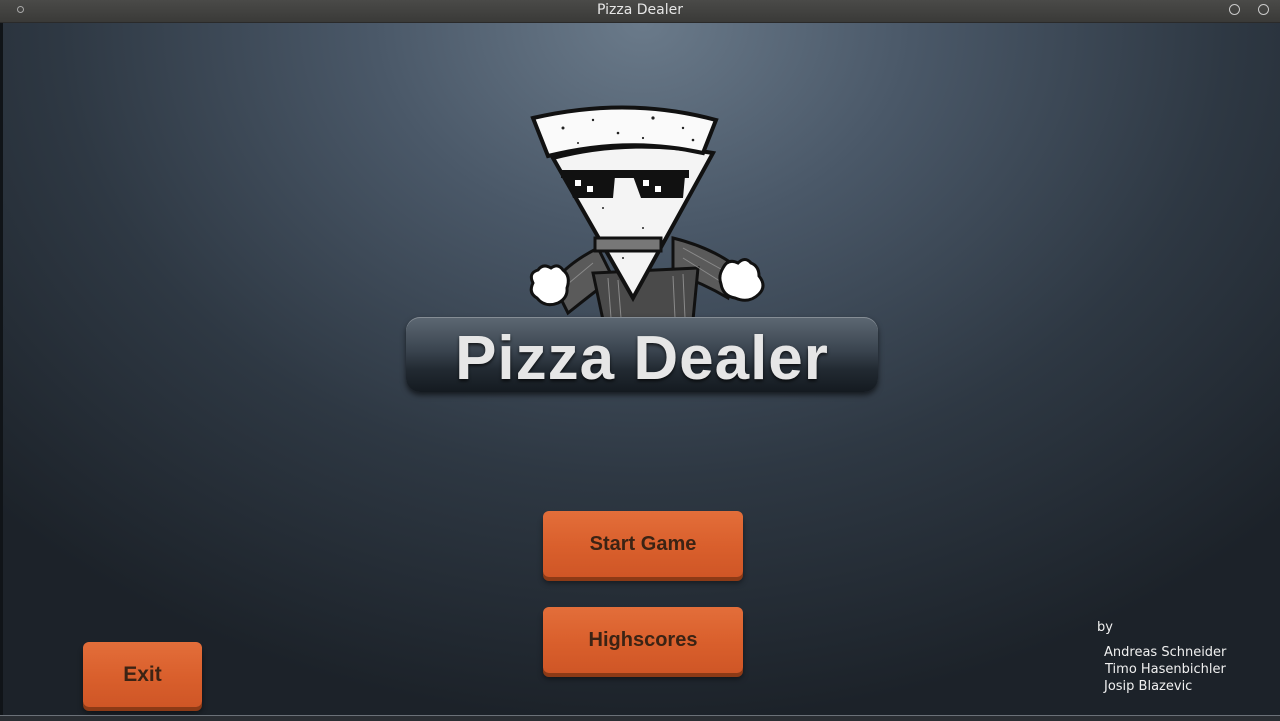 Image resolution: width=1280 pixels, height=721 pixels. I want to click on game-title: Pizza Dealer, so click(642, 358).